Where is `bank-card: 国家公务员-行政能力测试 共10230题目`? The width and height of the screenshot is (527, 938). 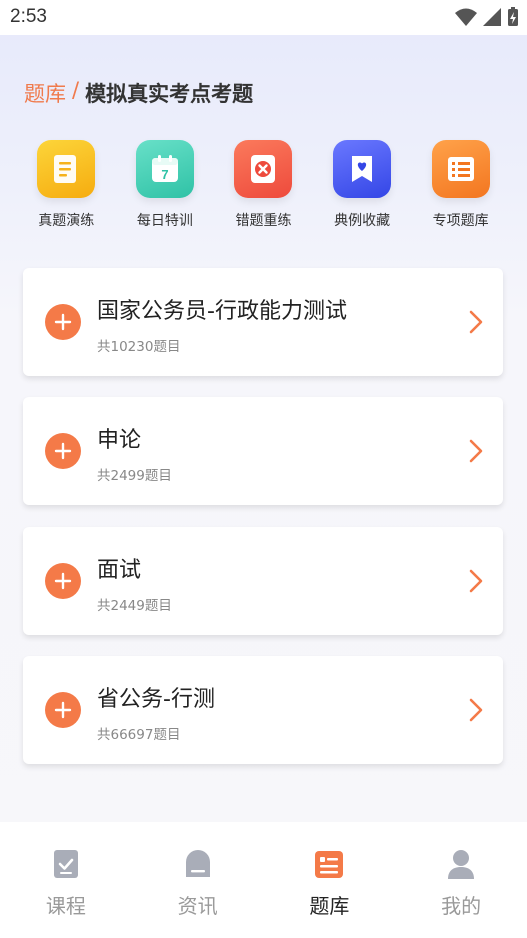
bank-card: 国家公务员-行政能力测试 共10230题目 is located at coordinates (263, 322).